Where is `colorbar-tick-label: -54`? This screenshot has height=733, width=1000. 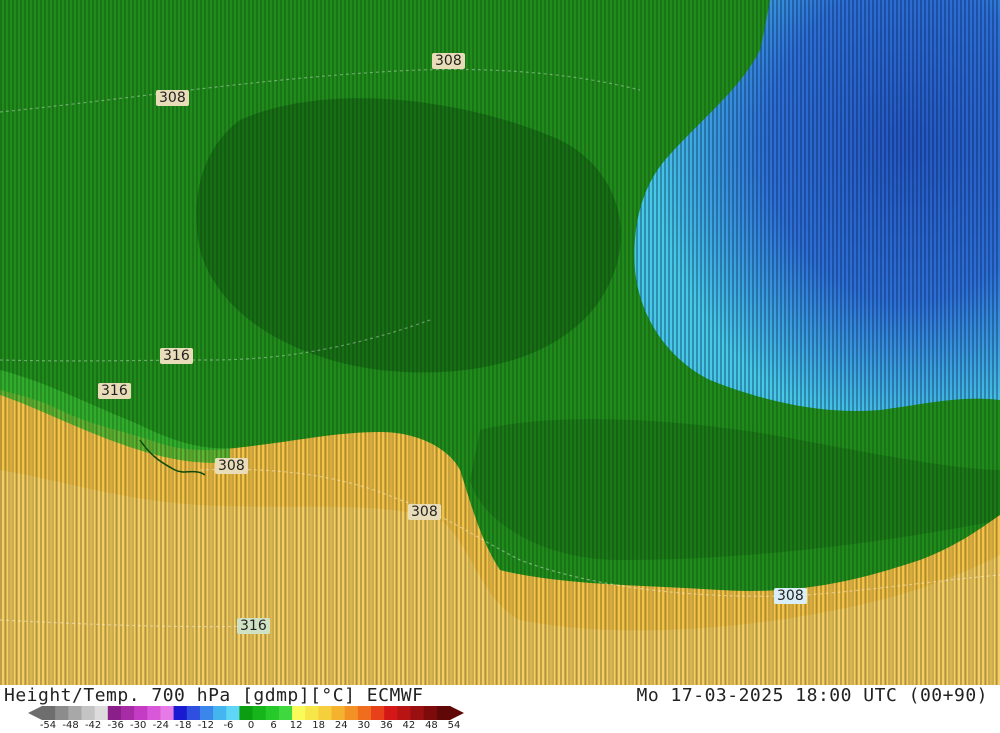 colorbar-tick-label: -54 is located at coordinates (48, 725).